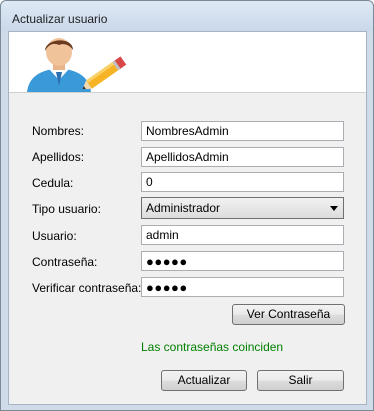 The width and height of the screenshot is (374, 411). I want to click on password-match-status: Las contraseñas coinciden, so click(212, 347).